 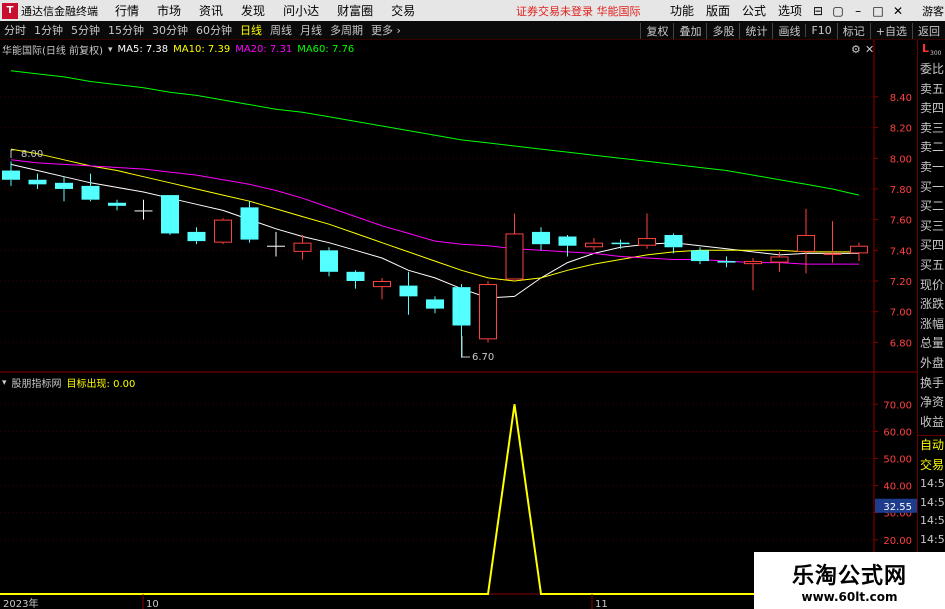 I want to click on tab-weekly: 周线, so click(x=281, y=30).